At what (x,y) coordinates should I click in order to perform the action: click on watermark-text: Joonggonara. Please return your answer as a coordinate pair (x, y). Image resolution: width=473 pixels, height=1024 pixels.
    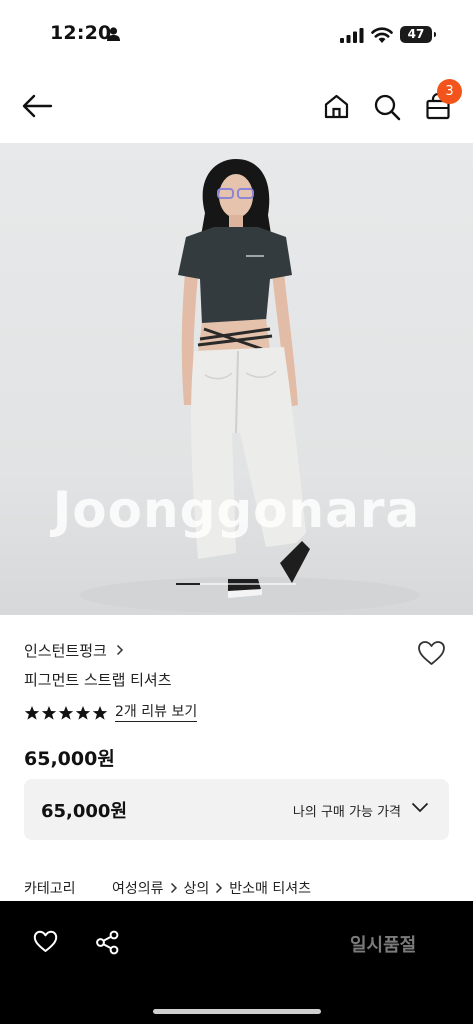
    Looking at the image, I should click on (236, 510).